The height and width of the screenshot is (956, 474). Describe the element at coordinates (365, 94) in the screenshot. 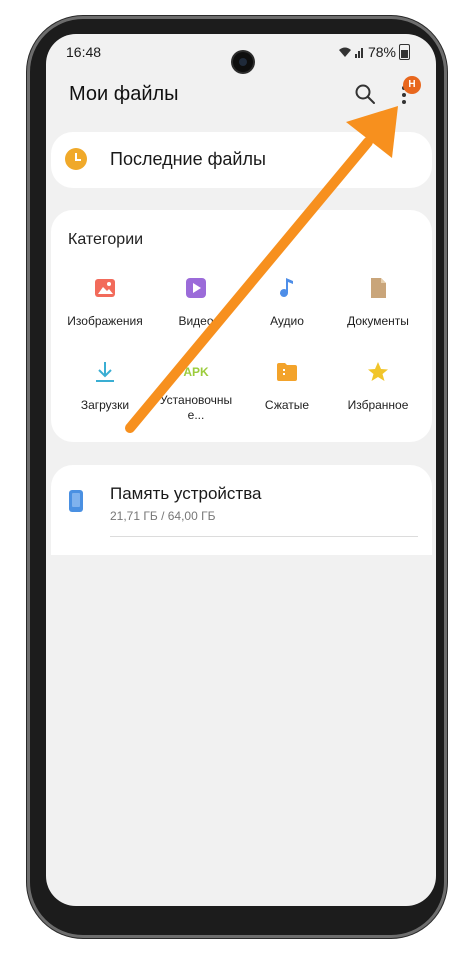

I see `search-icon` at that location.